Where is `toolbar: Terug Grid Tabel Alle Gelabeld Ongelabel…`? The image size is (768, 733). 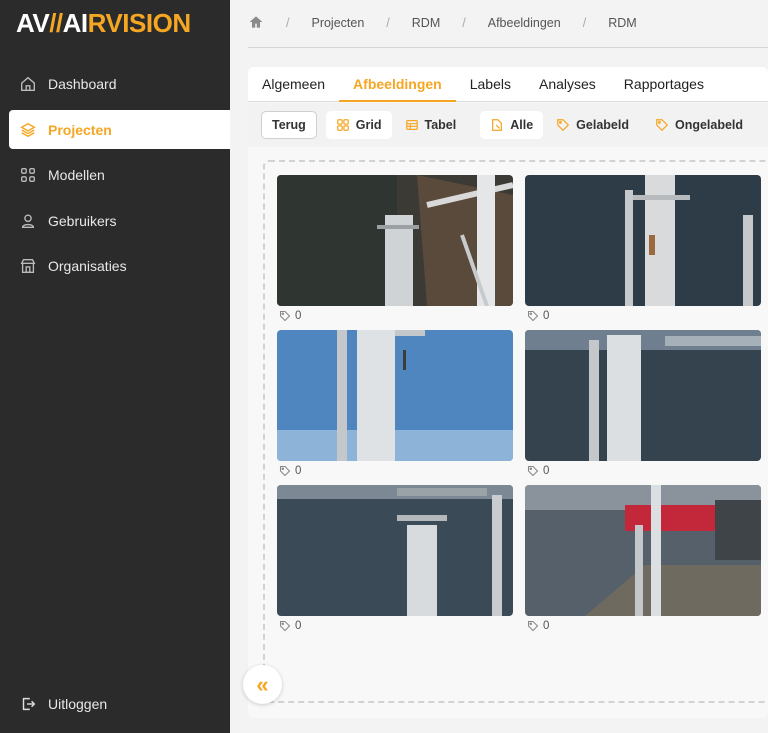 toolbar: Terug Grid Tabel Alle Gelabeld Ongelabel… is located at coordinates (508, 125).